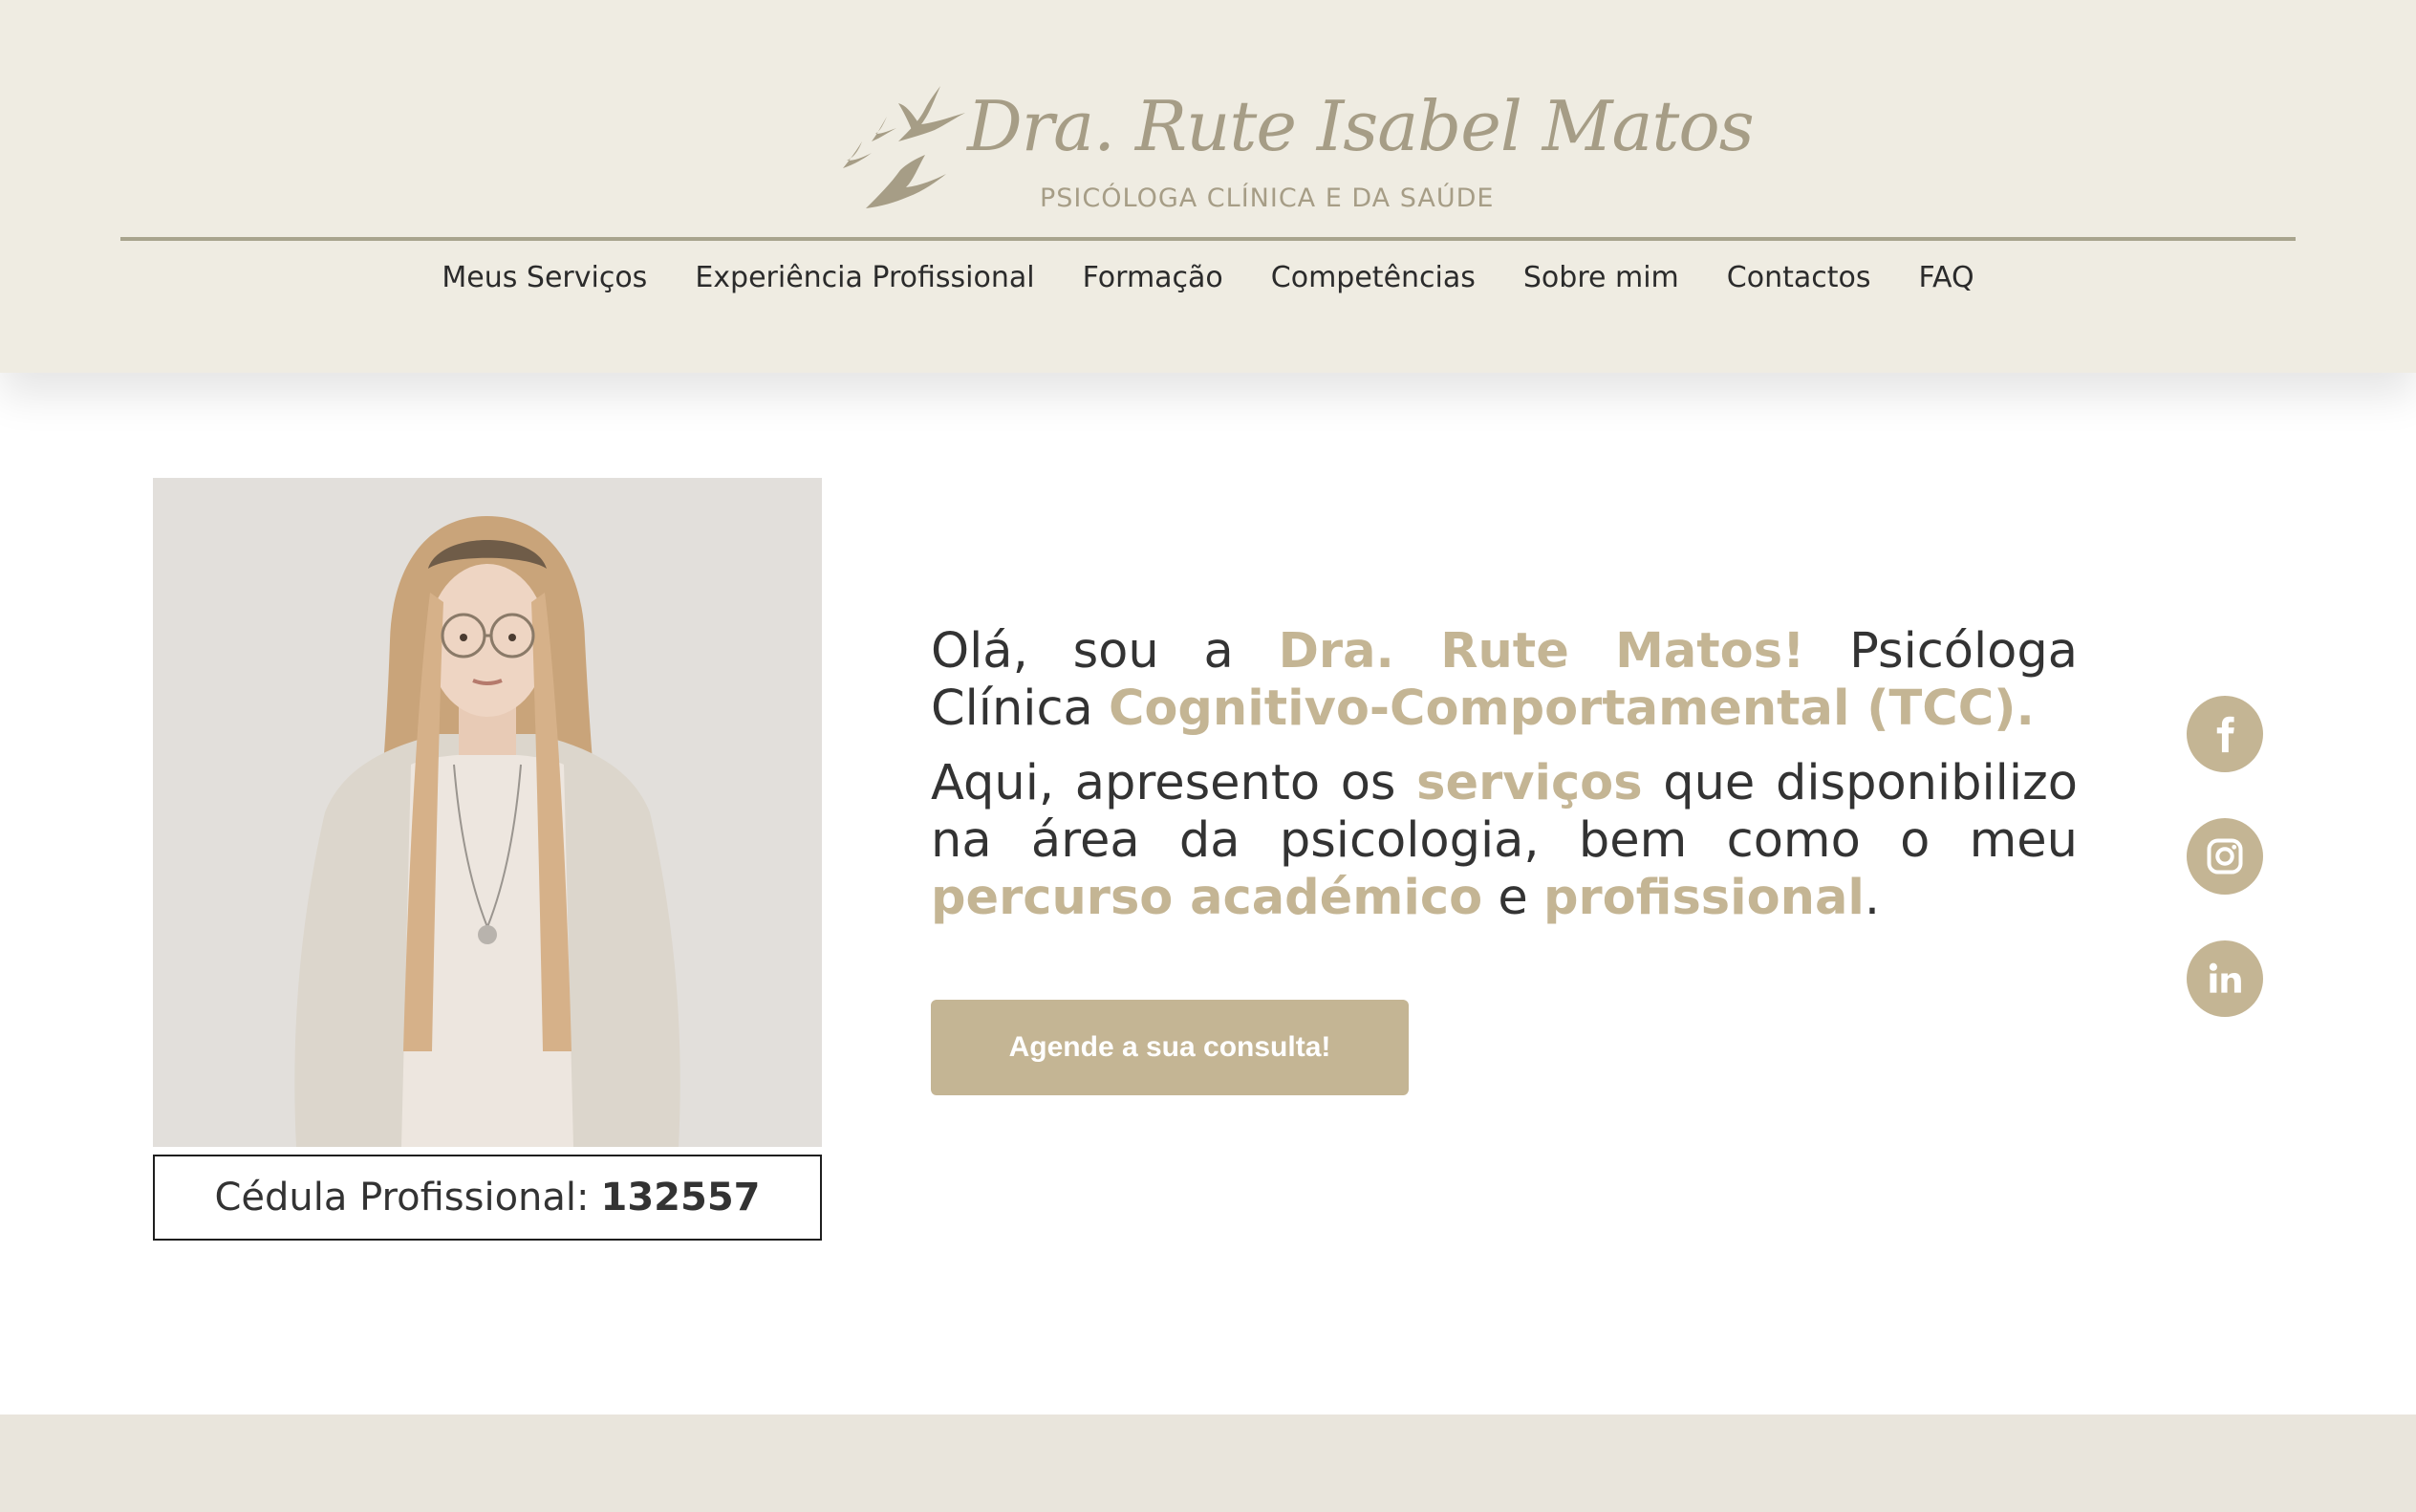 This screenshot has width=2416, height=1512. I want to click on nav-link-sobre-mim: Sobre mim, so click(1601, 278).